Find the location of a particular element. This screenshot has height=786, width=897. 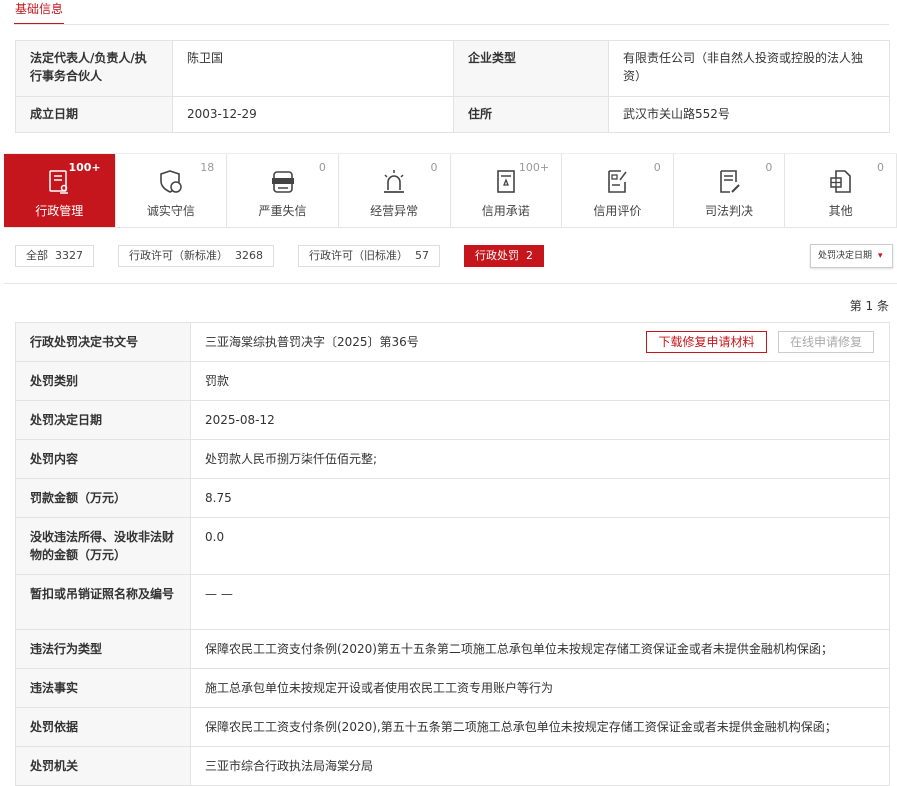

rep-label: 法定代表人/负责人/执行事务合伙人 is located at coordinates (94, 68).